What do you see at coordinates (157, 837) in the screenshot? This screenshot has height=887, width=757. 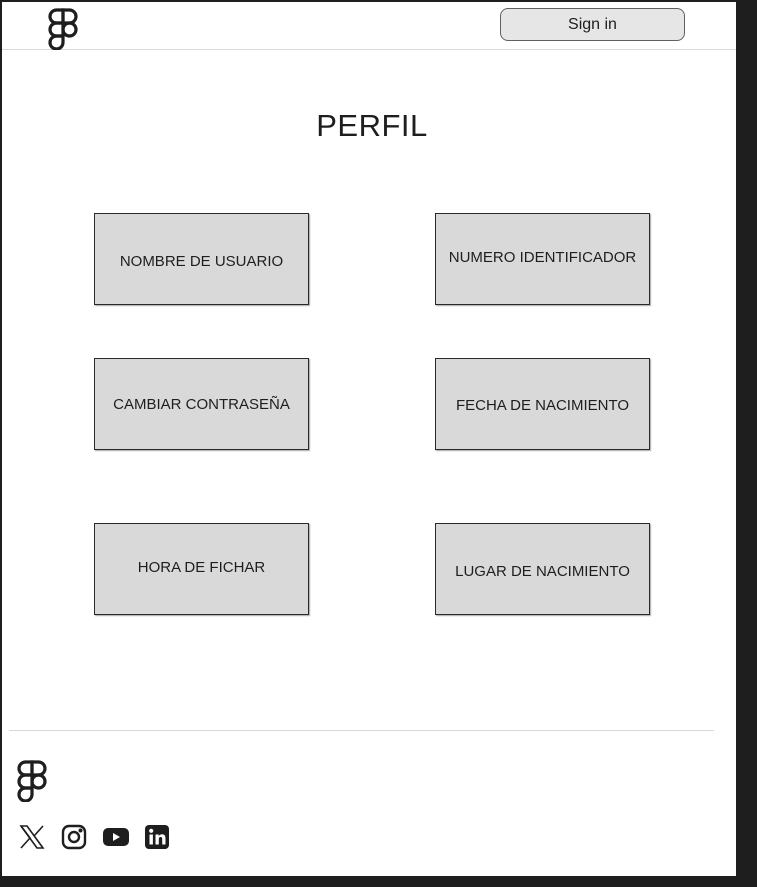 I see `linkedin-icon` at bounding box center [157, 837].